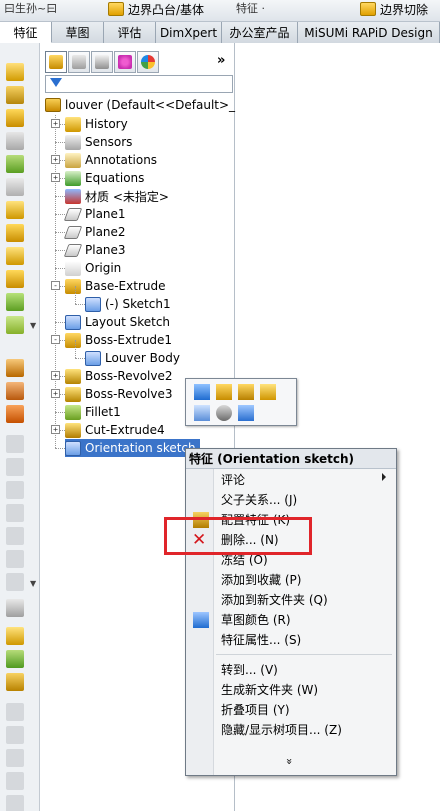  Describe the element at coordinates (94, 232) in the screenshot. I see `tree-item: Plane2` at that location.